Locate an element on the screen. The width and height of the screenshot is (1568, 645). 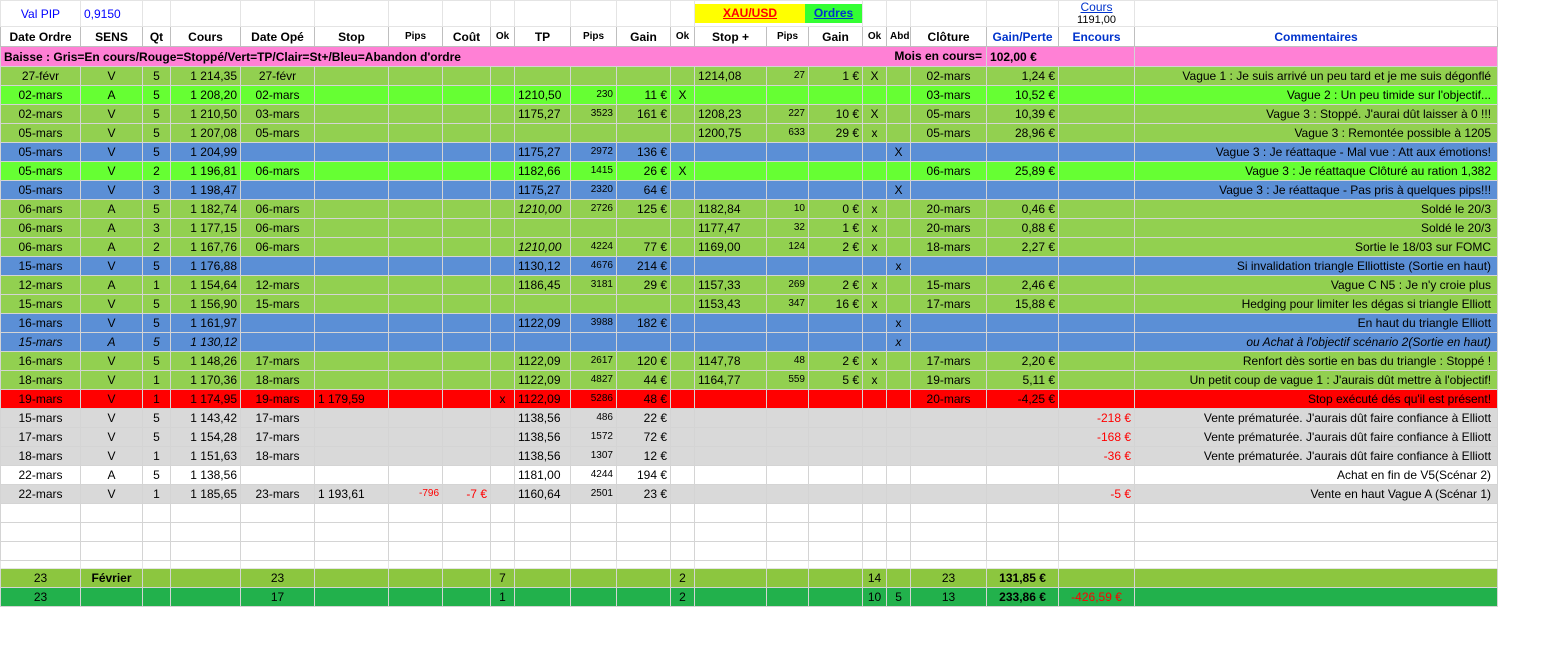
cell-pips-stop-plus: 10 is located at coordinates (787, 209).